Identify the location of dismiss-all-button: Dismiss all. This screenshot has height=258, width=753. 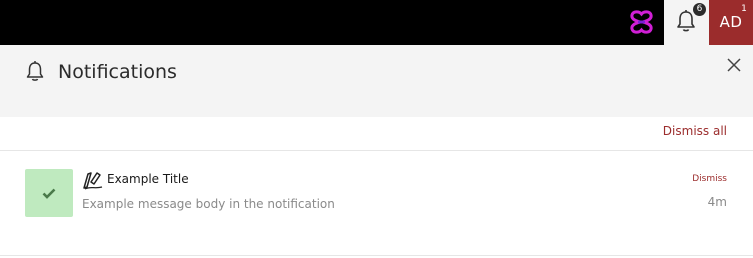
(695, 131).